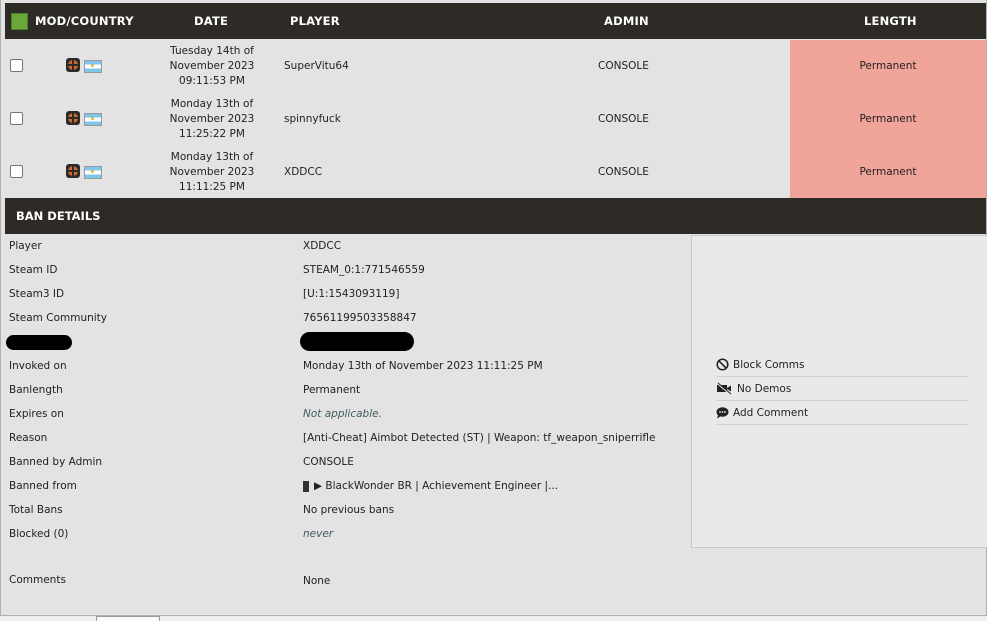 The width and height of the screenshot is (987, 621). What do you see at coordinates (842, 389) in the screenshot?
I see `no-demos-action: No Demos` at bounding box center [842, 389].